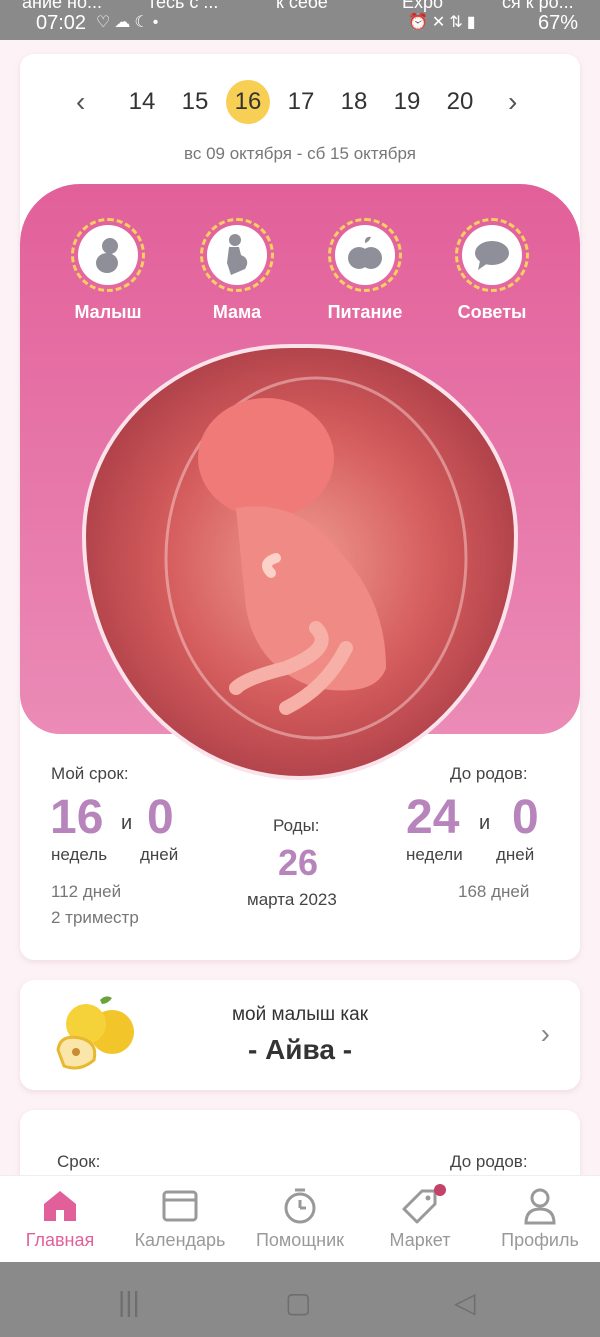 The width and height of the screenshot is (600, 1337). What do you see at coordinates (420, 1240) in the screenshot?
I see `nav-label: Маркет` at bounding box center [420, 1240].